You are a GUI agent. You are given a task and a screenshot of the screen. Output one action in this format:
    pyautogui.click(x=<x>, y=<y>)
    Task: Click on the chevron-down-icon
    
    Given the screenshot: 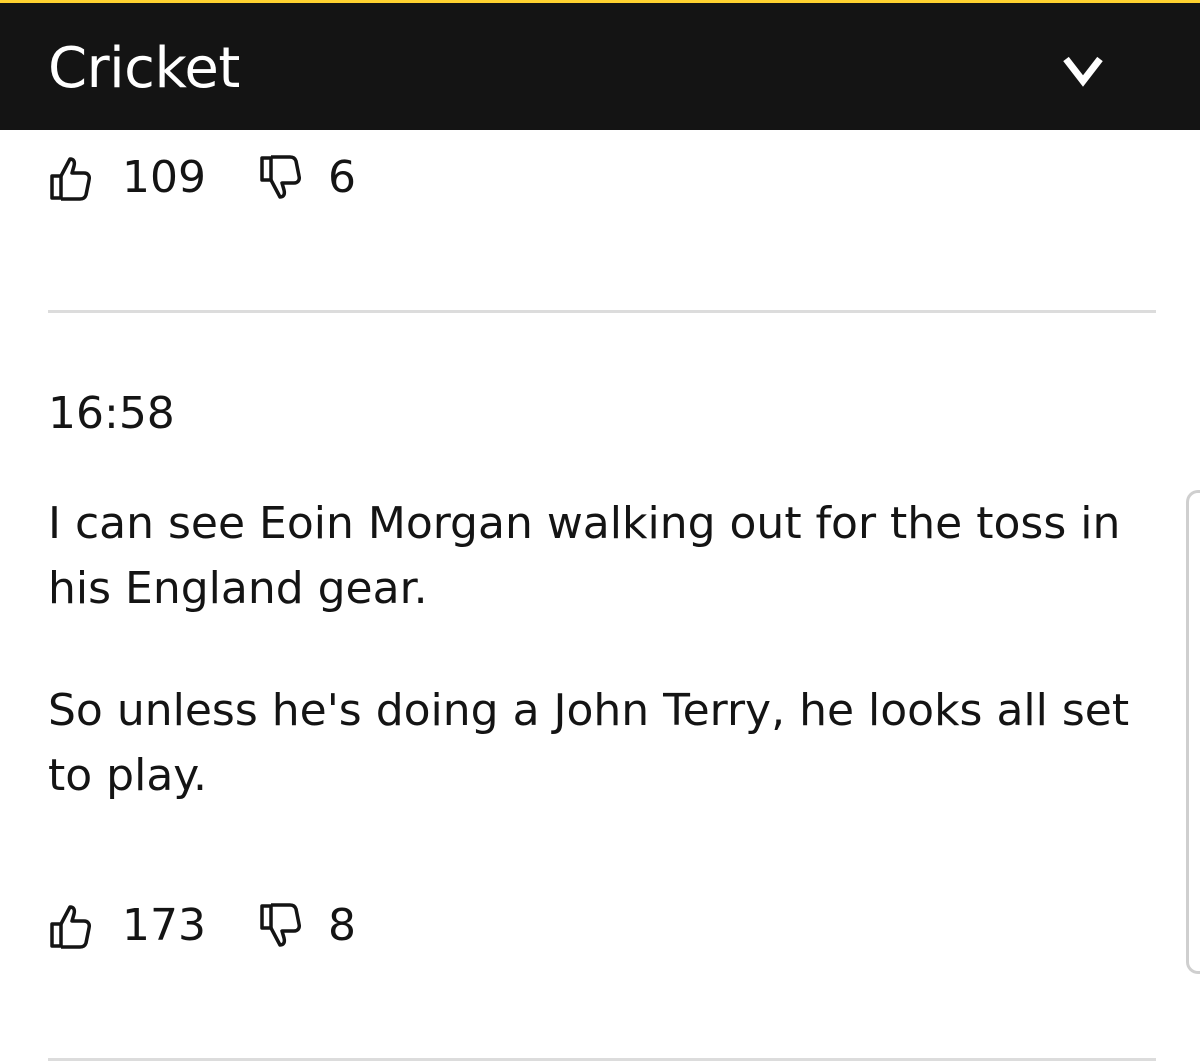 What is the action you would take?
    pyautogui.click(x=1083, y=70)
    